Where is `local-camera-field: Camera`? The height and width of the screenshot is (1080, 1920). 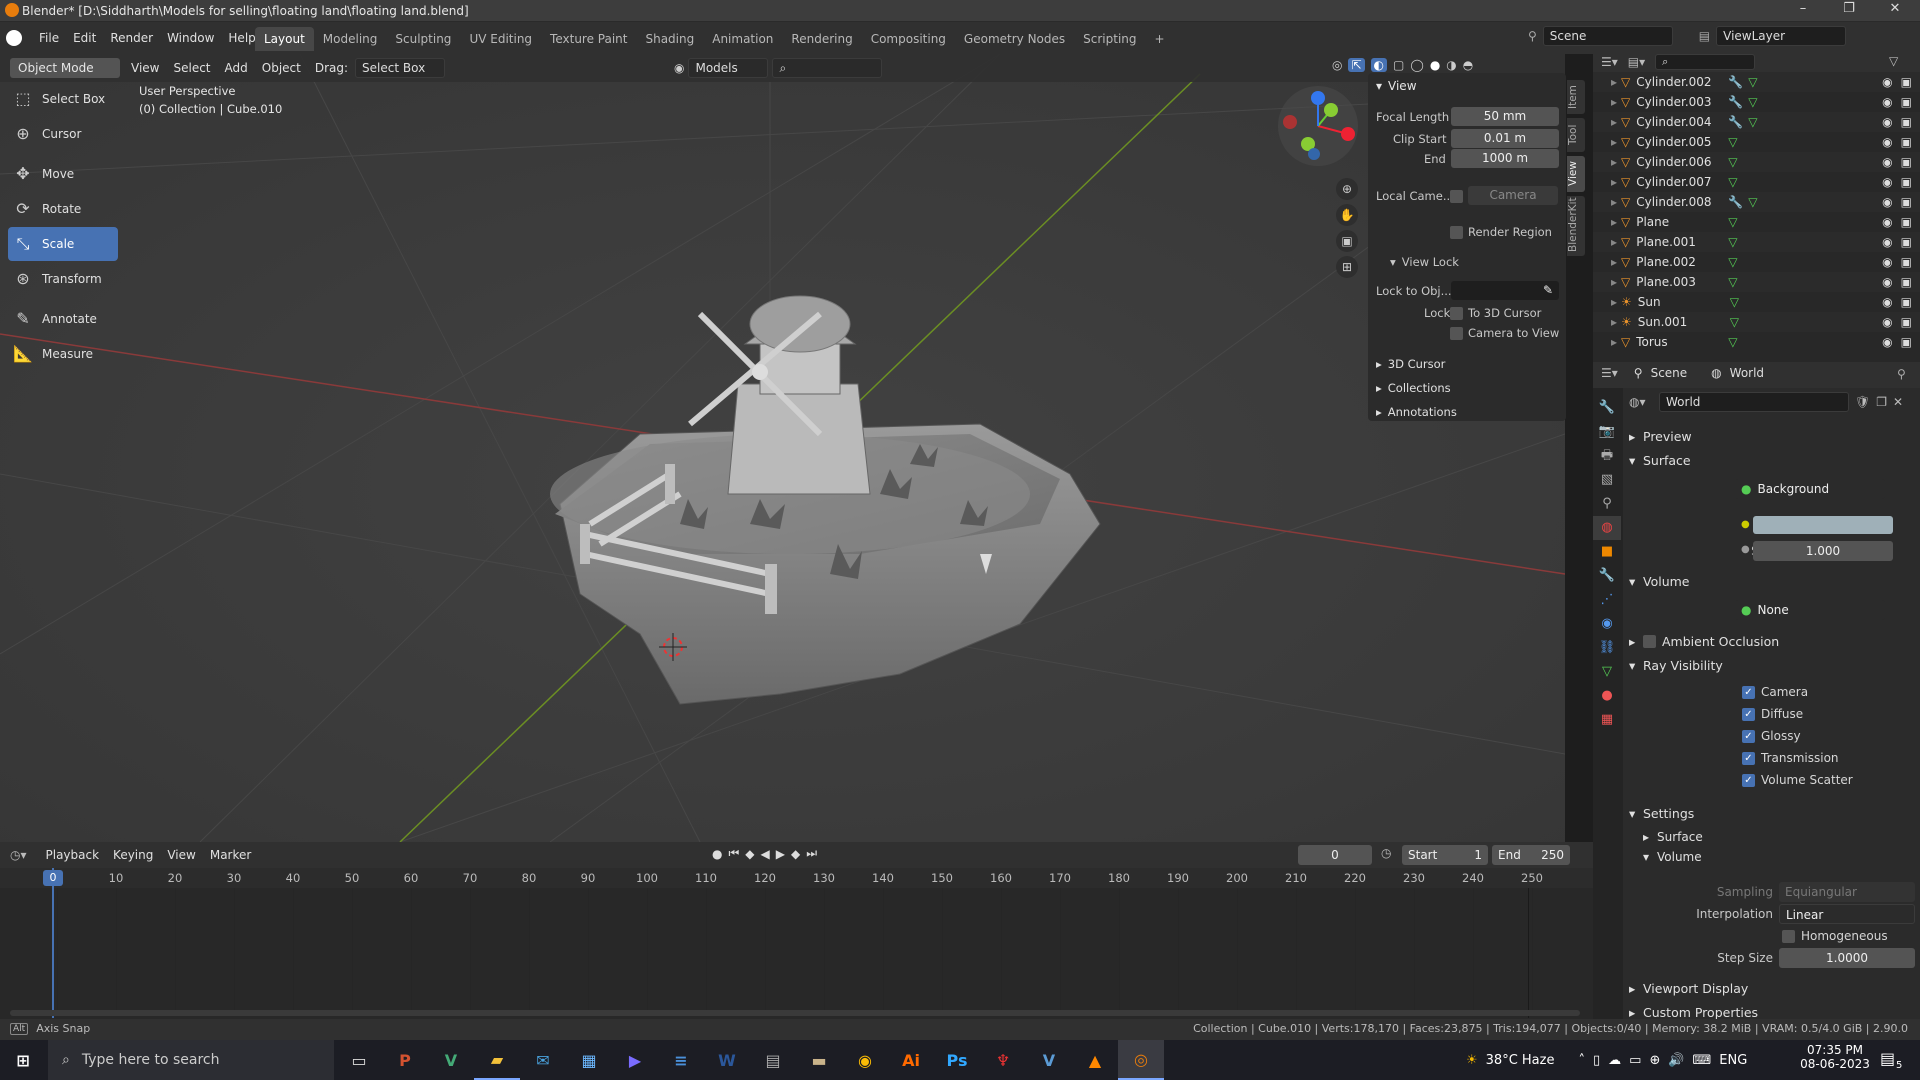
local-camera-field: Camera is located at coordinates (1513, 195).